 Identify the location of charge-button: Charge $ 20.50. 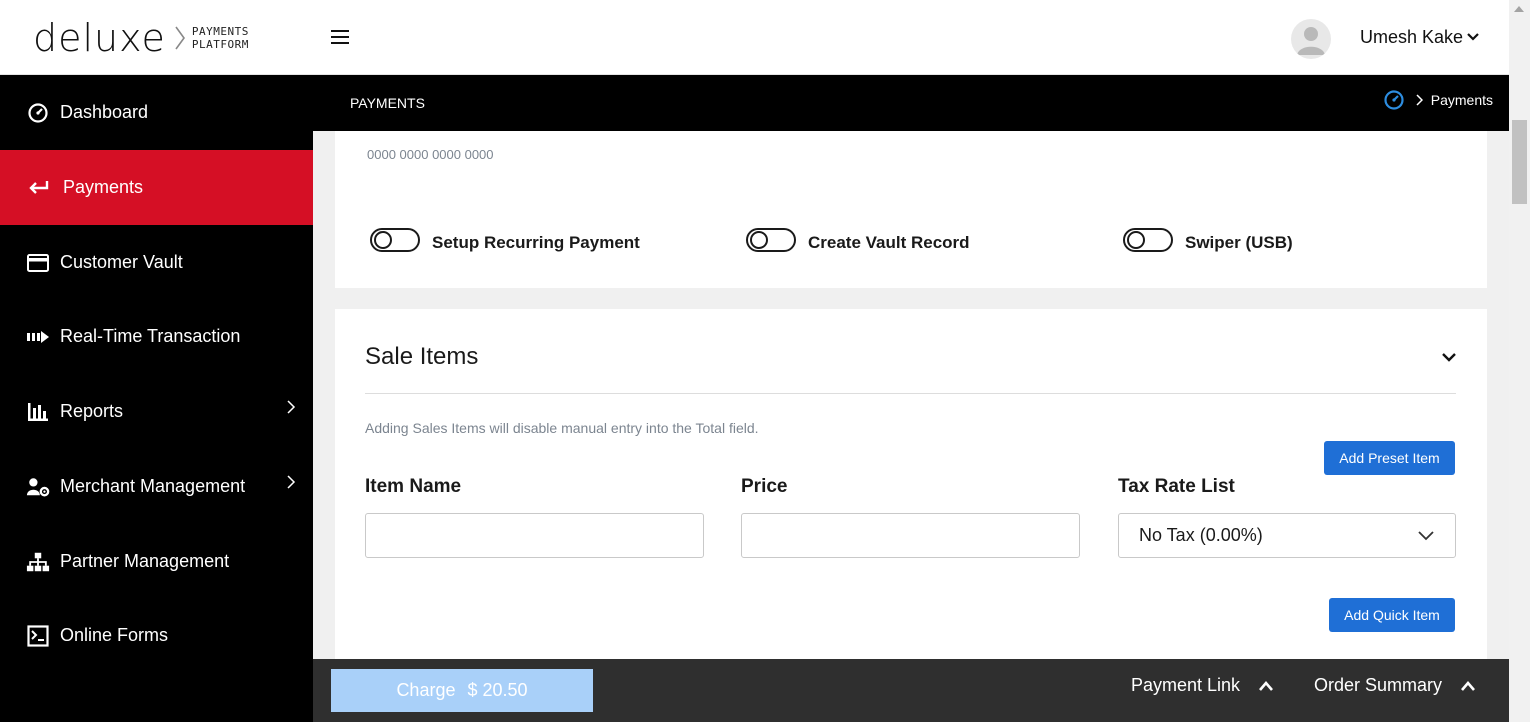
(462, 690).